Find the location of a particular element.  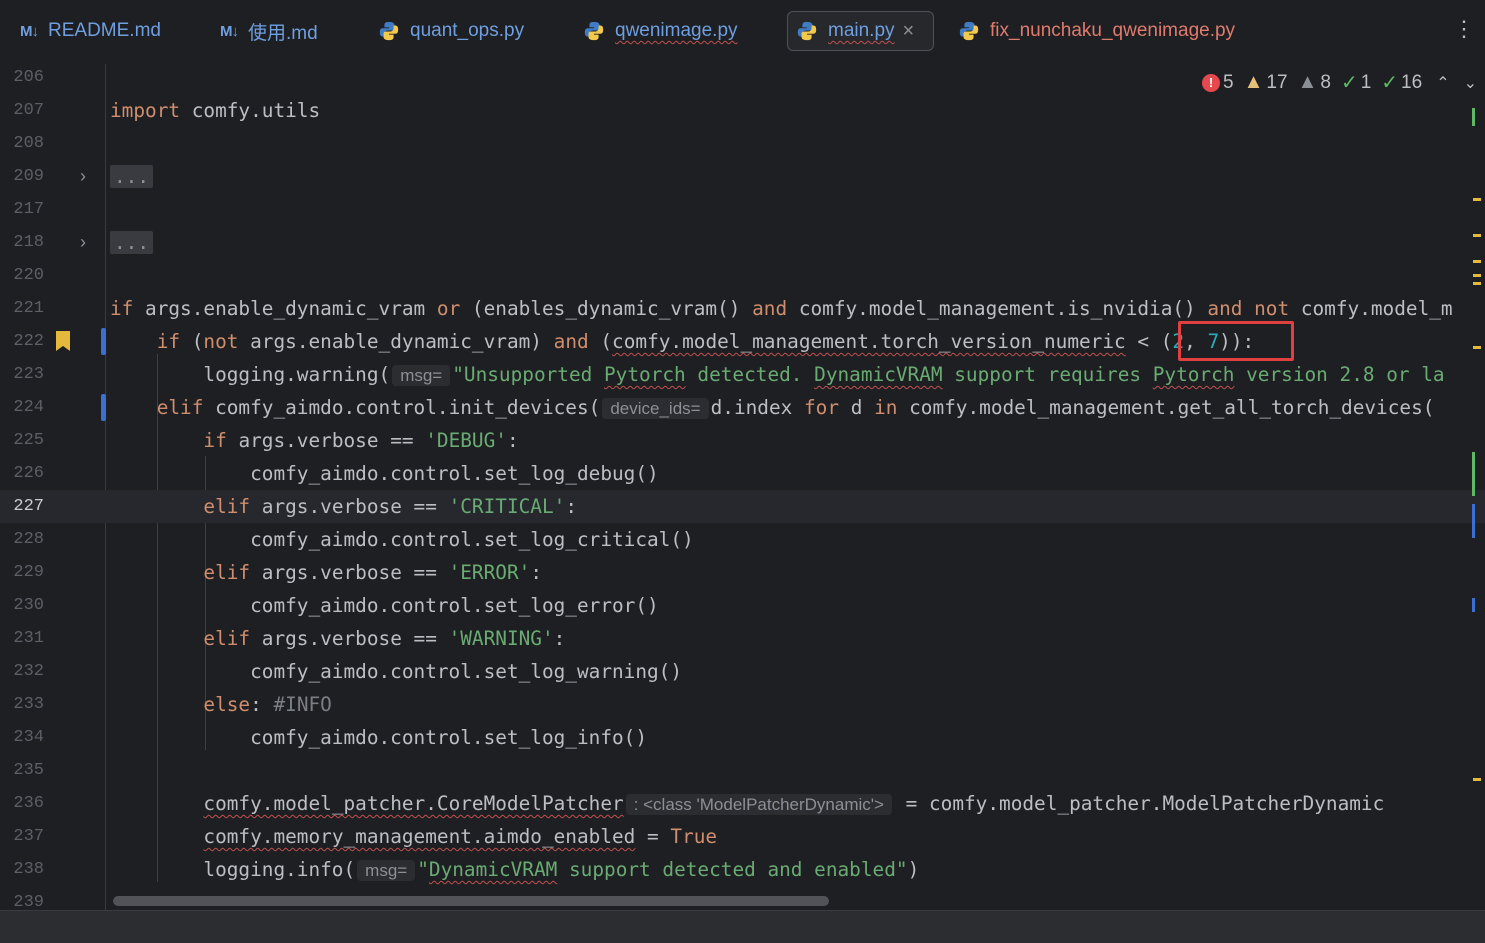

tab-label: fix_nunchaku_qwenimage.py is located at coordinates (1113, 30).